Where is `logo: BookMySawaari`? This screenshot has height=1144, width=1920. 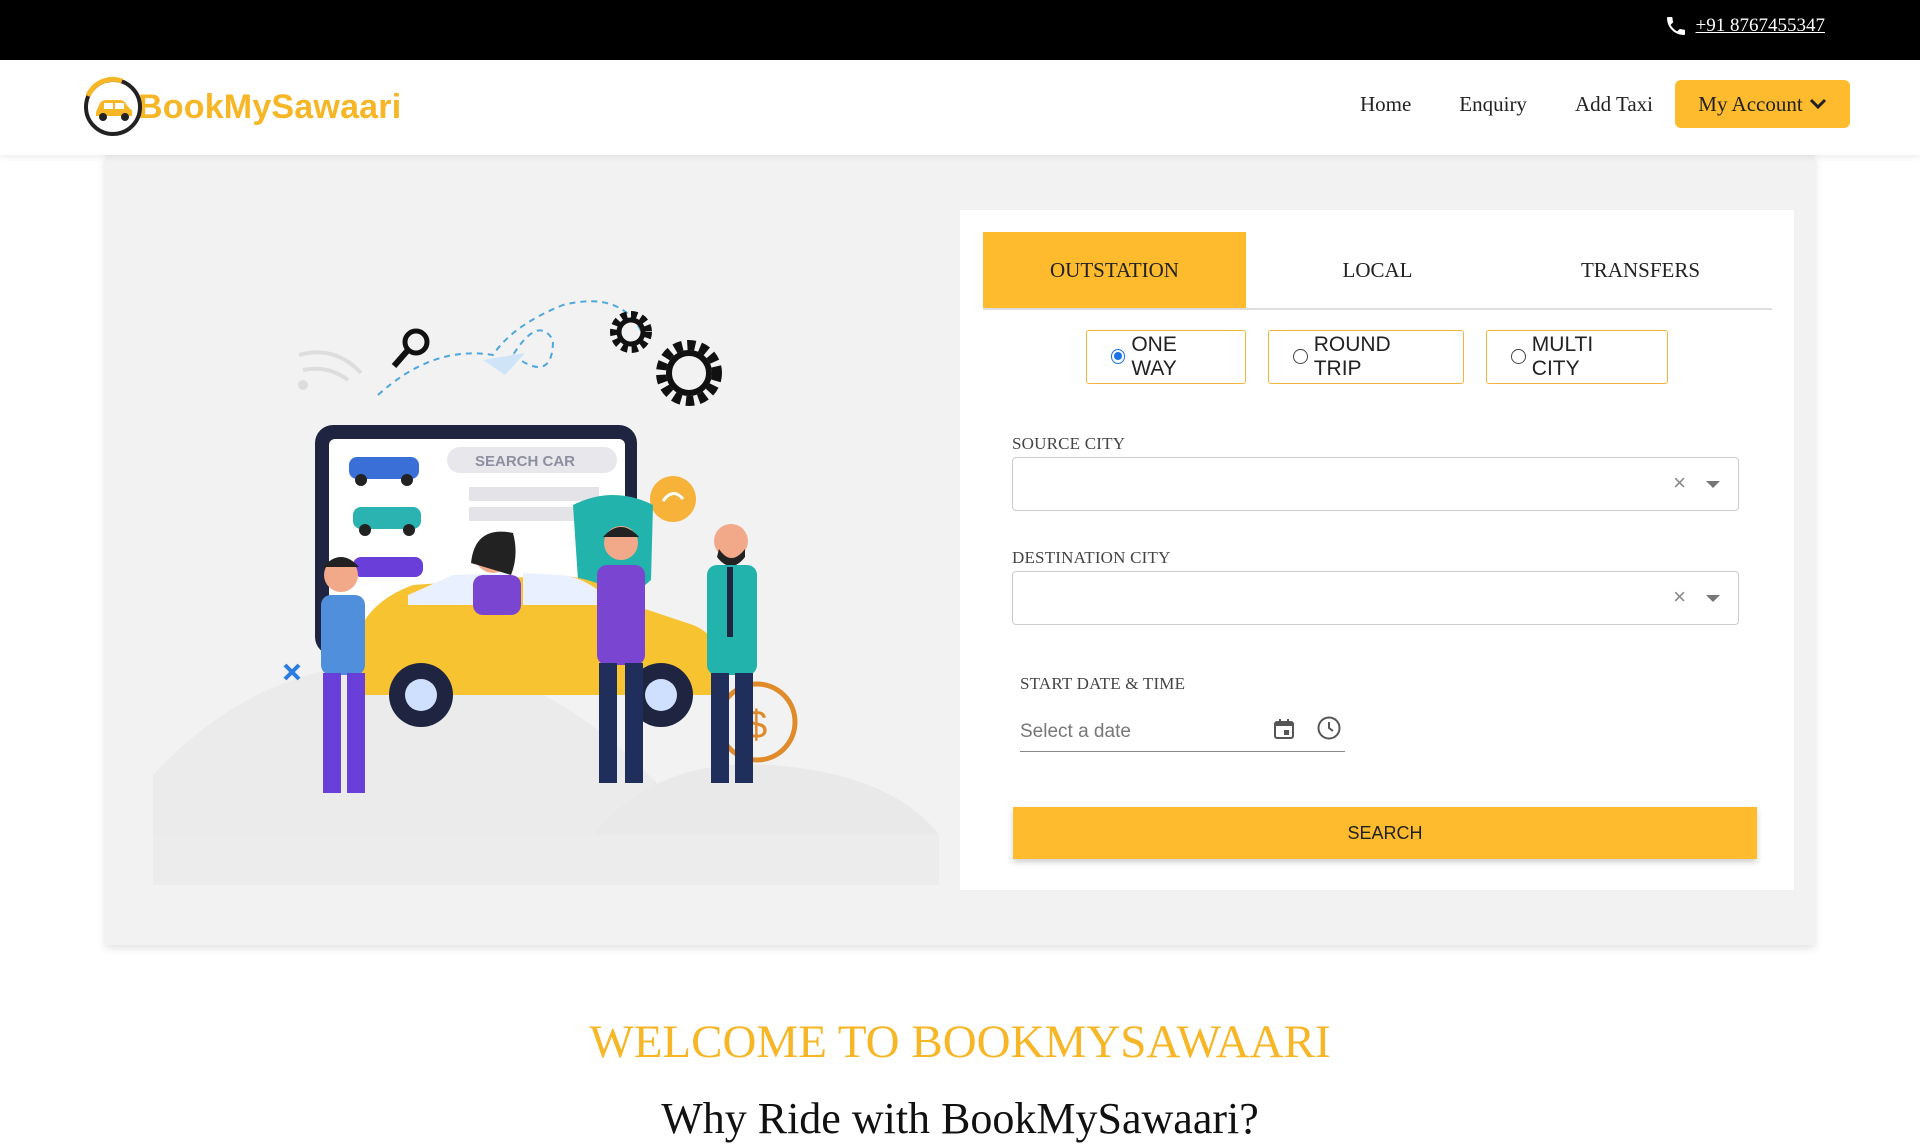
logo: BookMySawaari is located at coordinates (241, 107).